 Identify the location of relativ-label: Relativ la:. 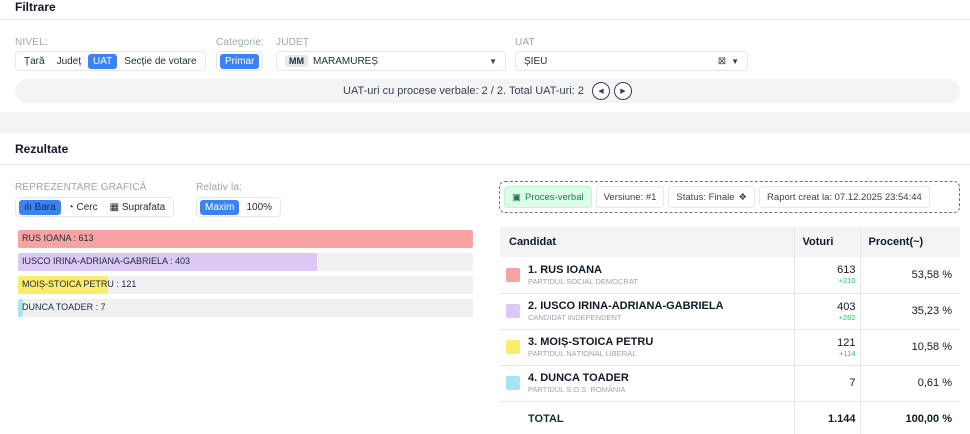
(219, 187).